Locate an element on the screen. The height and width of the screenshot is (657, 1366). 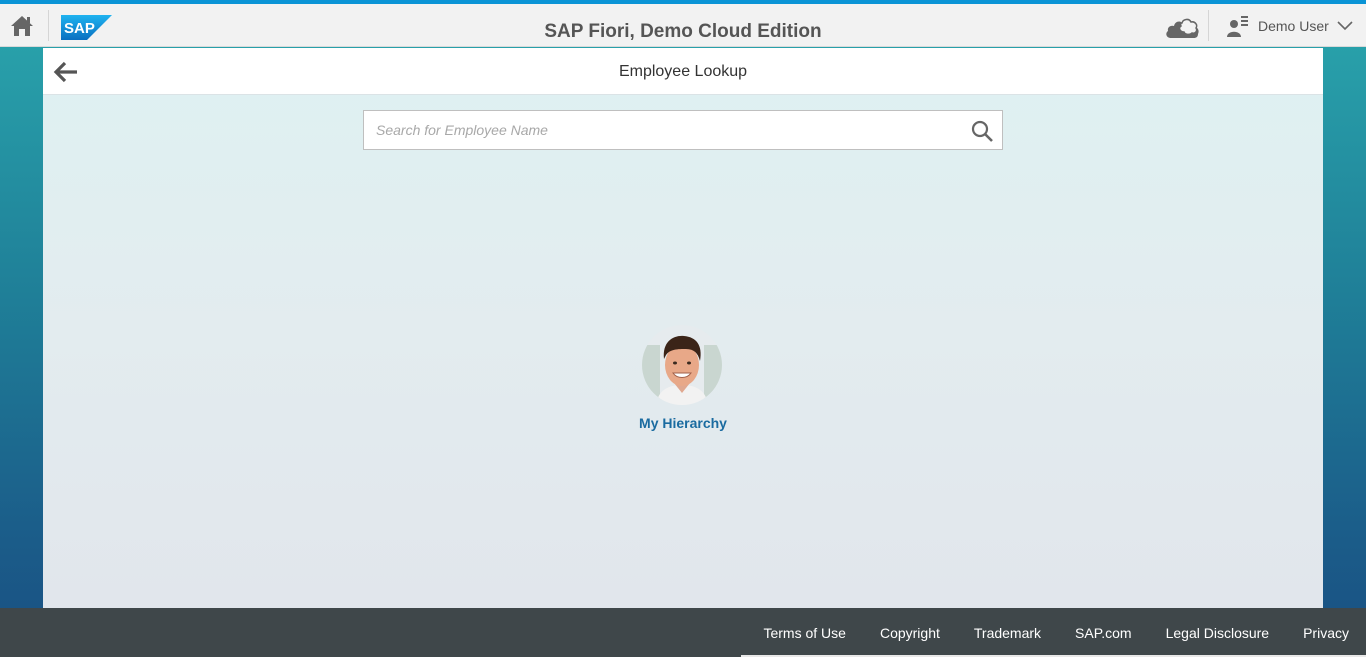
arrow-left-icon is located at coordinates (65, 72).